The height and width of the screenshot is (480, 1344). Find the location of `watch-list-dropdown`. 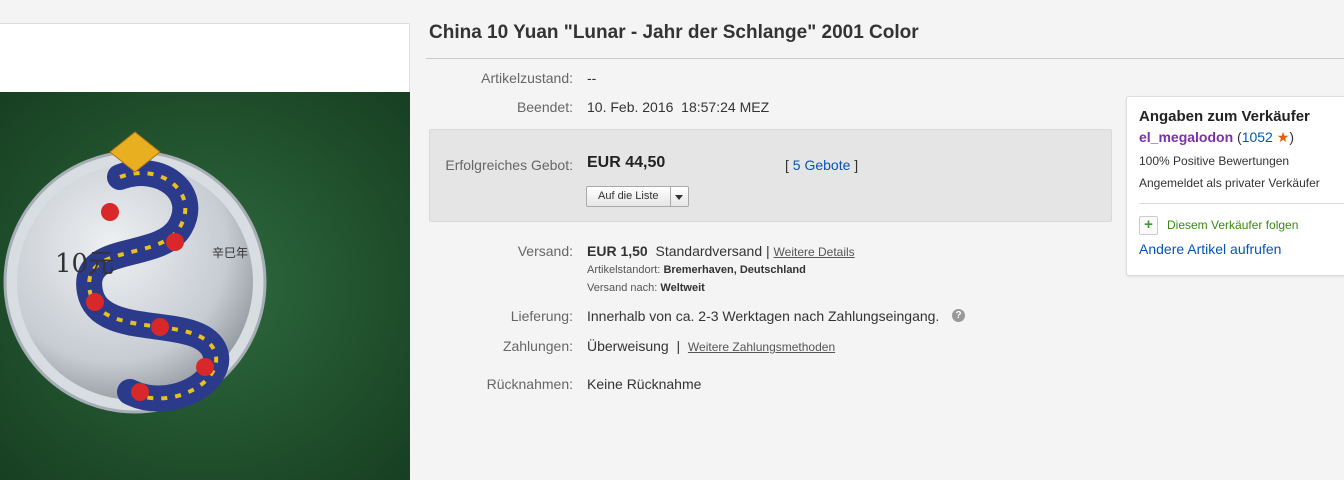

watch-list-dropdown is located at coordinates (679, 196).